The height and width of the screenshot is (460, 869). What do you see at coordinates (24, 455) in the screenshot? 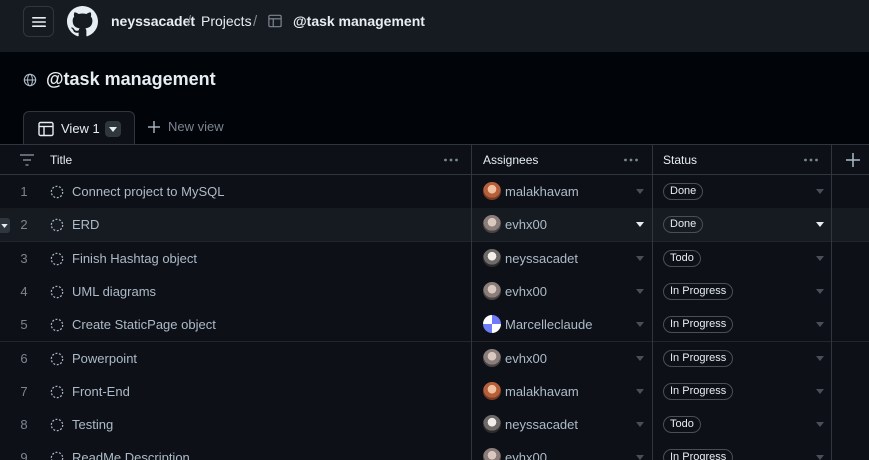
I see `row-number: 9` at bounding box center [24, 455].